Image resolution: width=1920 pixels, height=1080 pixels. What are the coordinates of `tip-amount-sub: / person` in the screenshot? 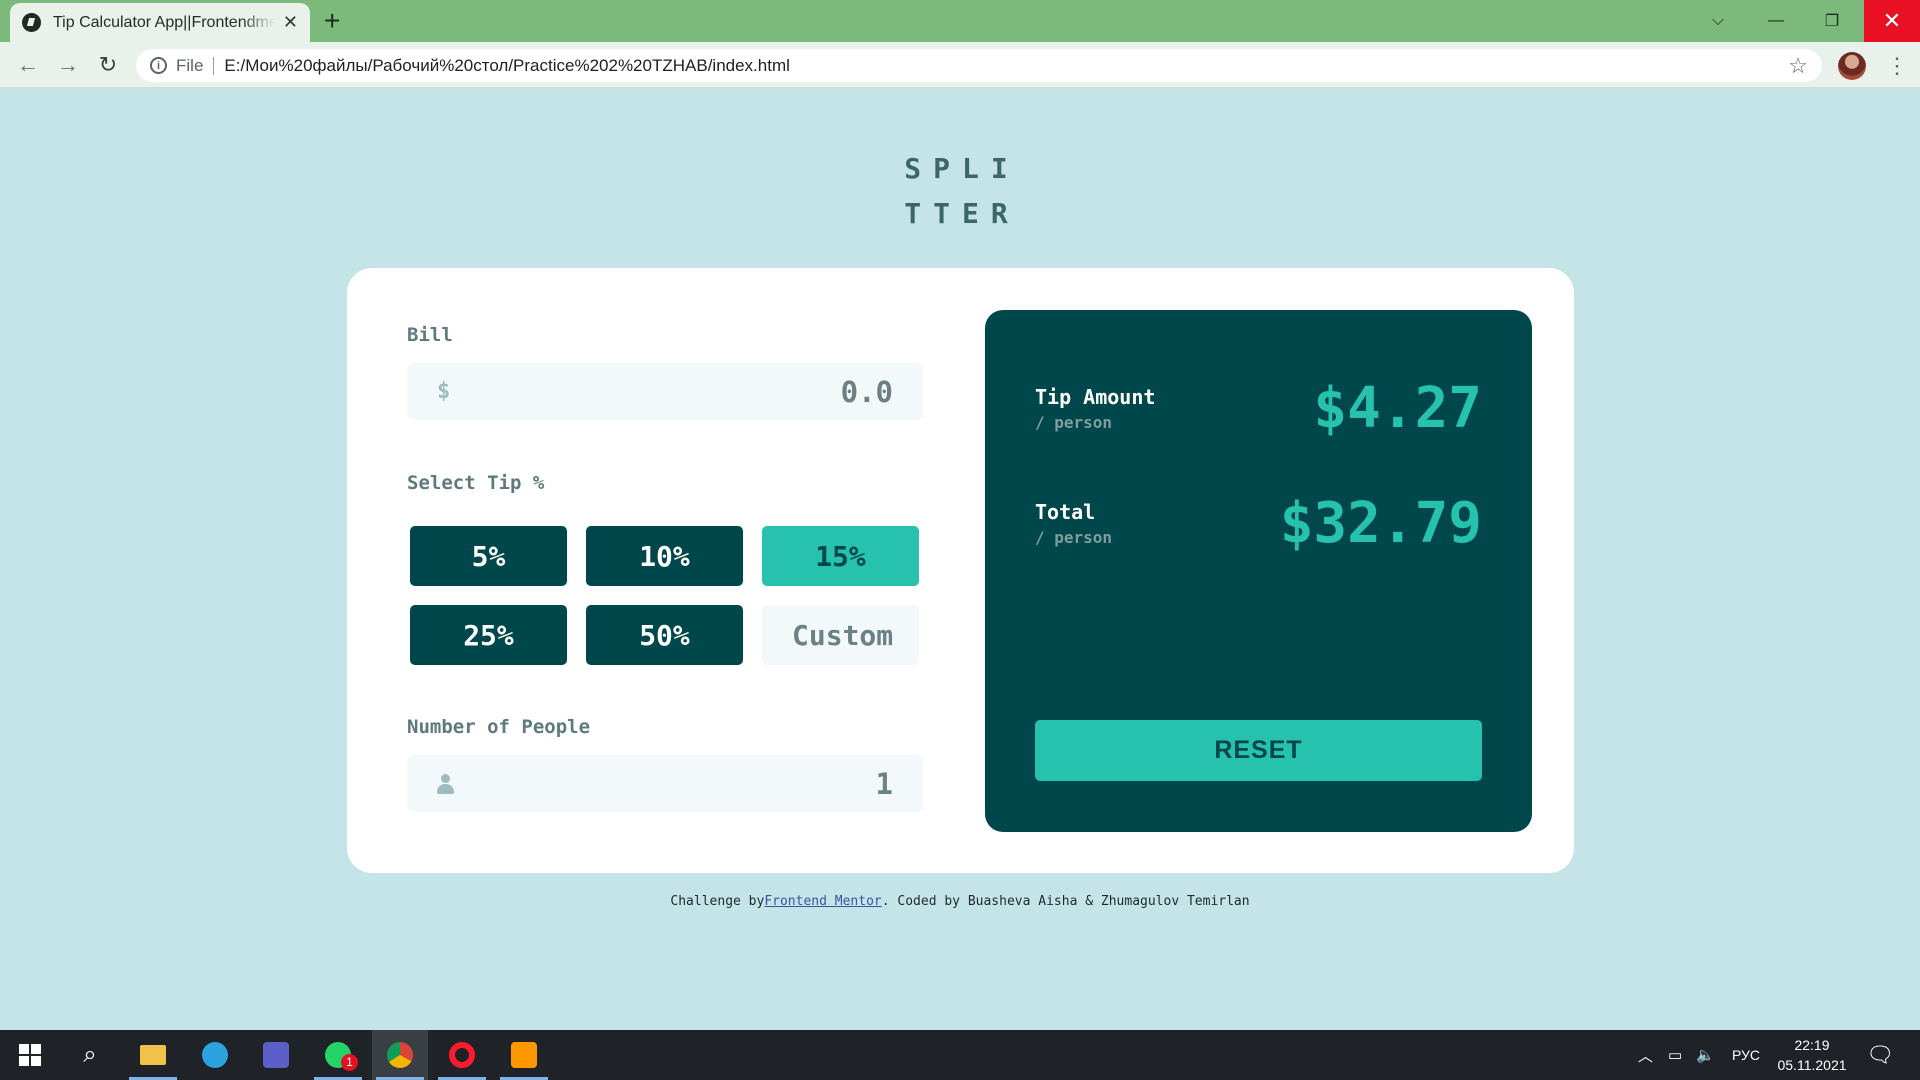 It's located at (1074, 422).